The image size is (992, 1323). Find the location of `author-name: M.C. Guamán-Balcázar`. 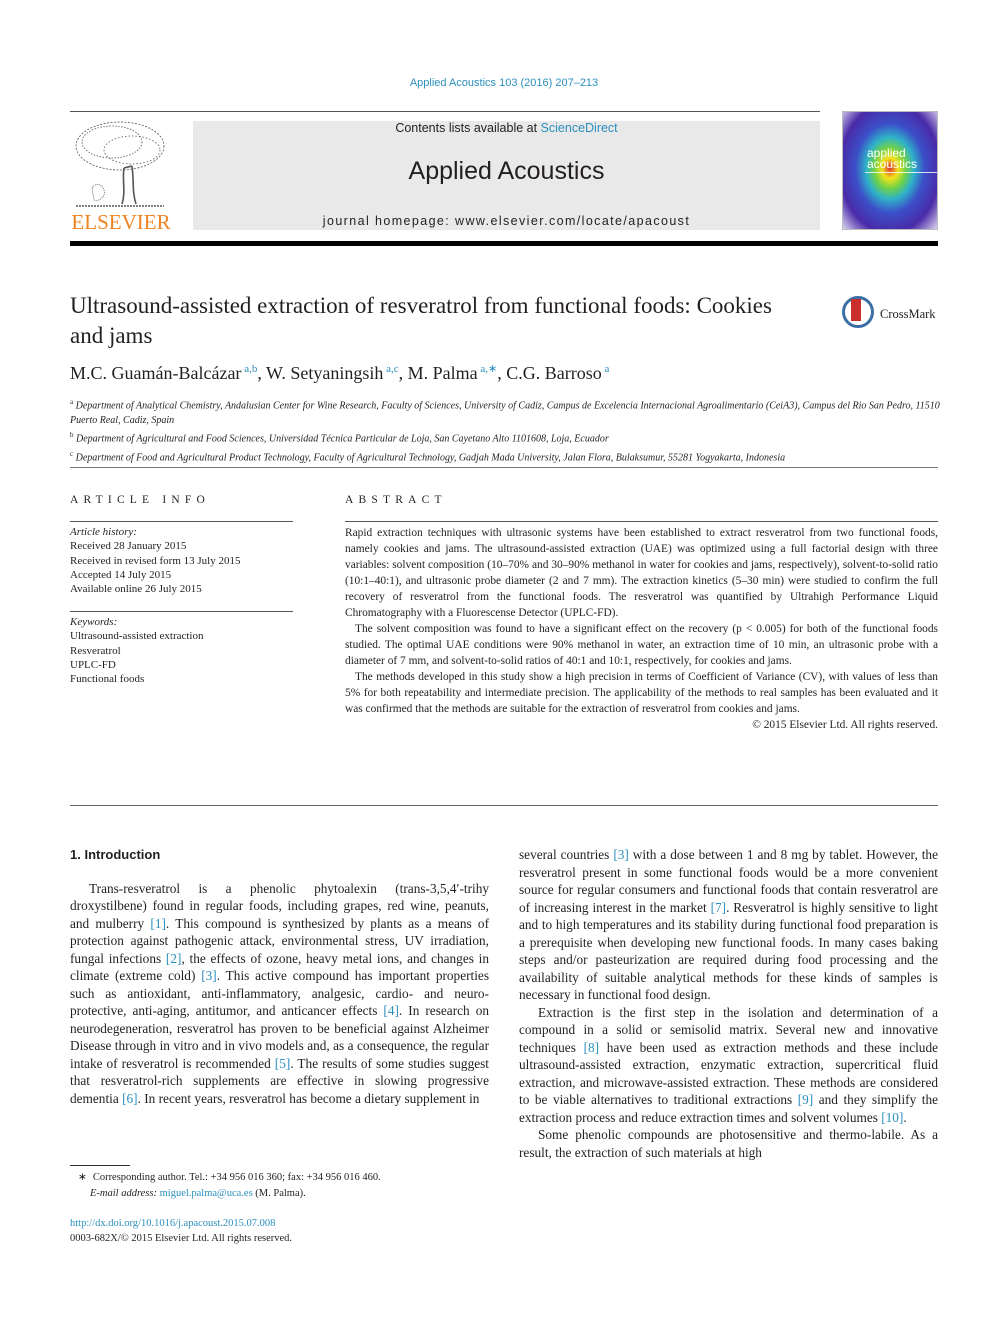

author-name: M.C. Guamán-Balcázar is located at coordinates (155, 373).